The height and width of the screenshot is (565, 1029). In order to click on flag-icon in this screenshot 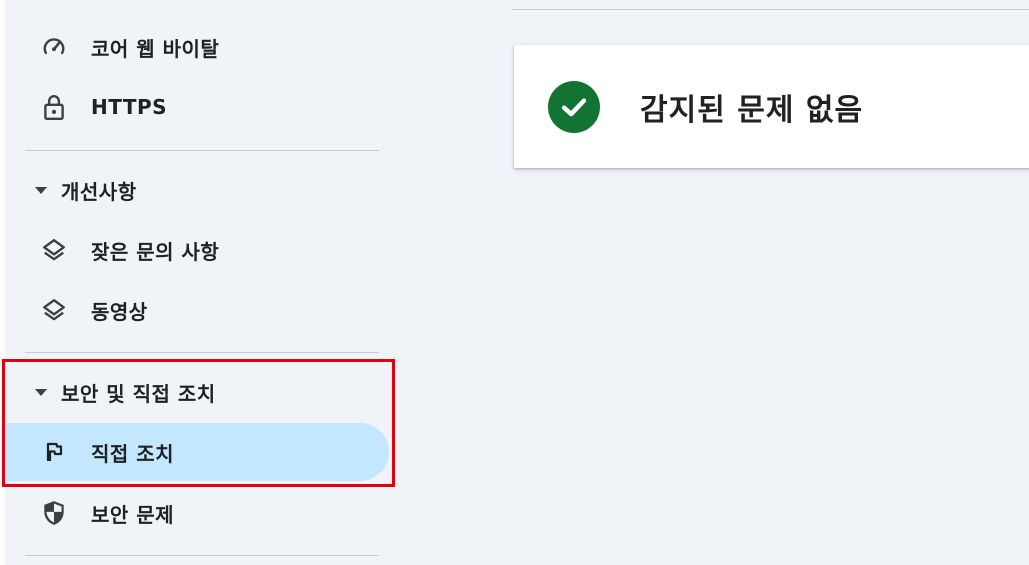, I will do `click(54, 452)`.